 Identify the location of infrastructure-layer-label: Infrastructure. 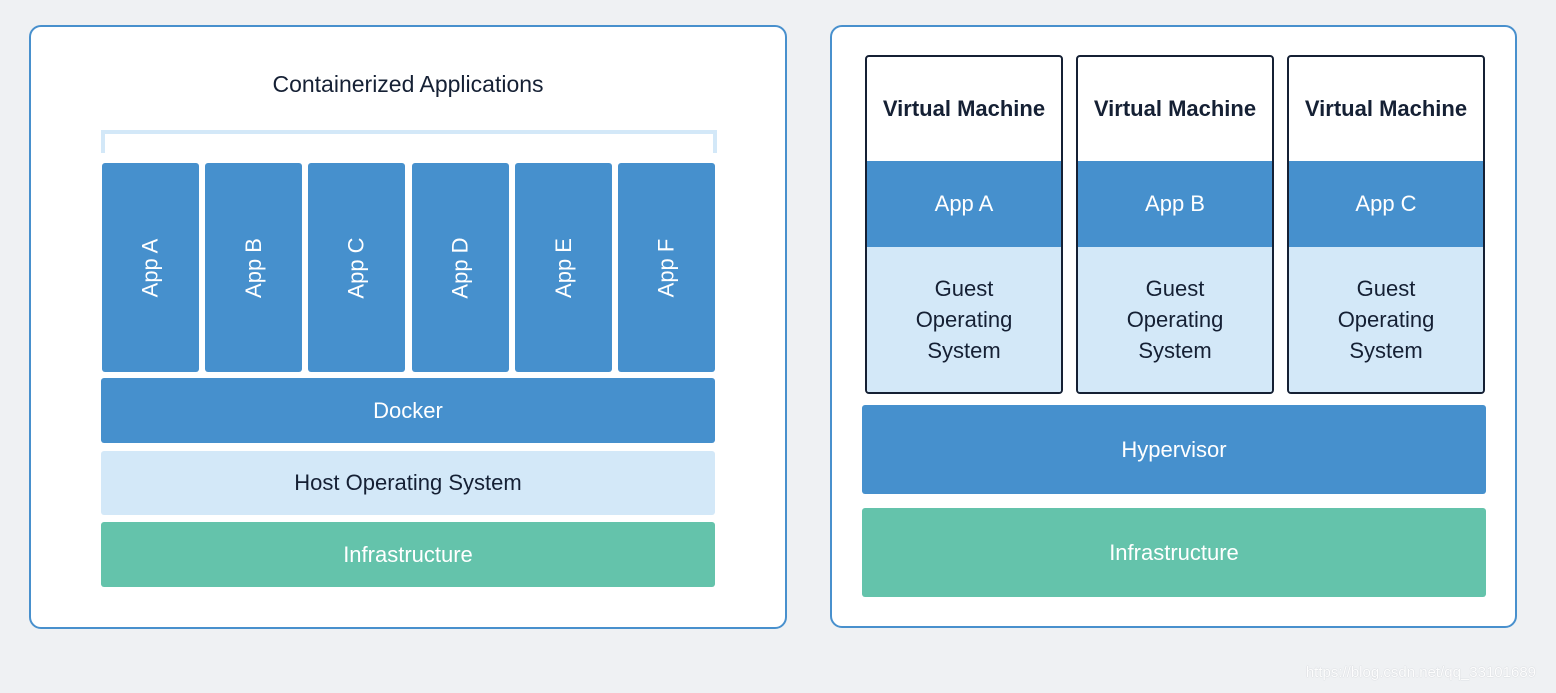
(408, 554).